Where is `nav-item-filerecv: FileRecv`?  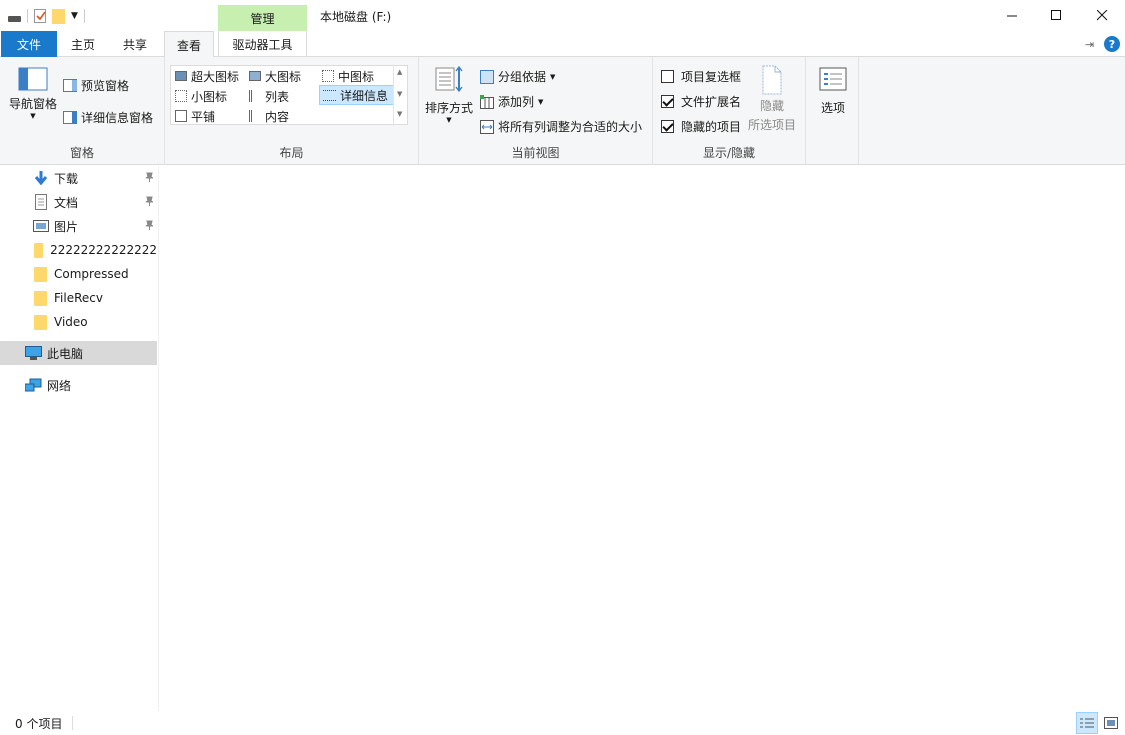
nav-item-filerecv: FileRecv is located at coordinates (78, 298).